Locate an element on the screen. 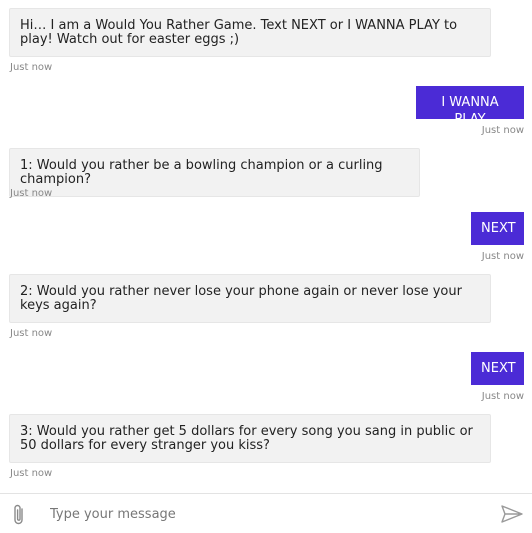 The height and width of the screenshot is (533, 532). user-message: I WANNA PLAY is located at coordinates (470, 106).